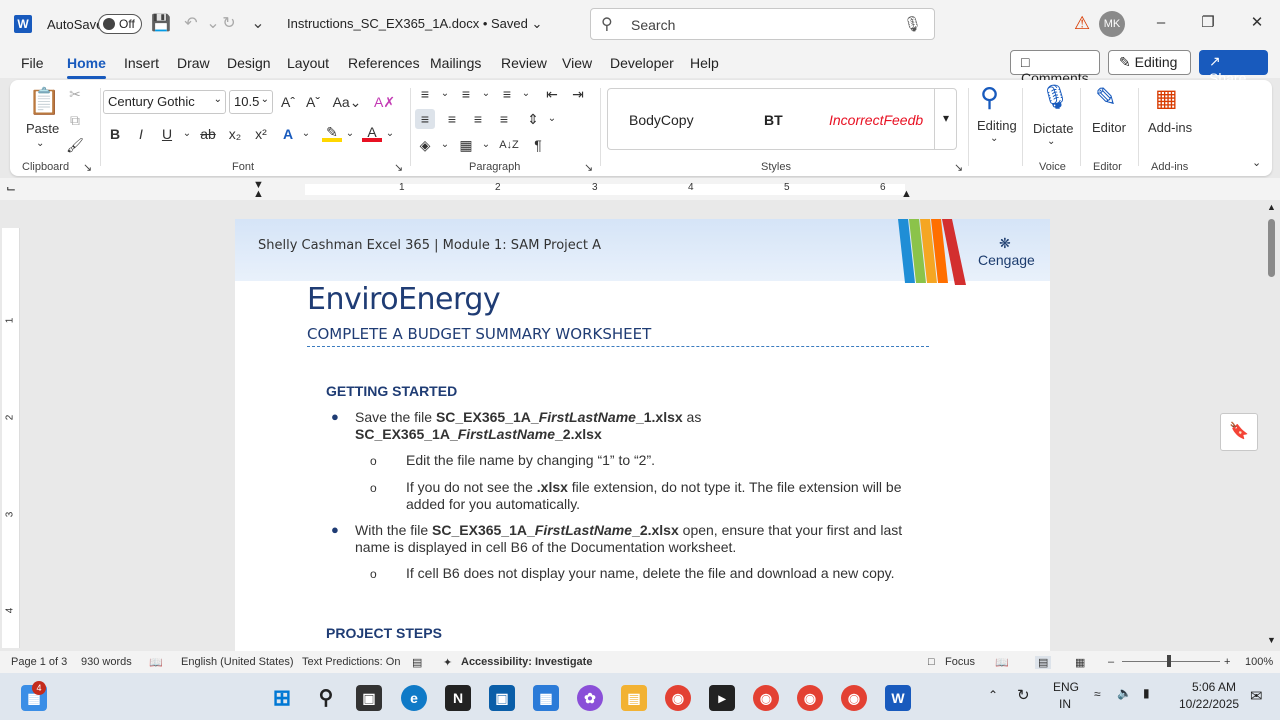  I want to click on format-painter-icon: 🖌, so click(75, 145).